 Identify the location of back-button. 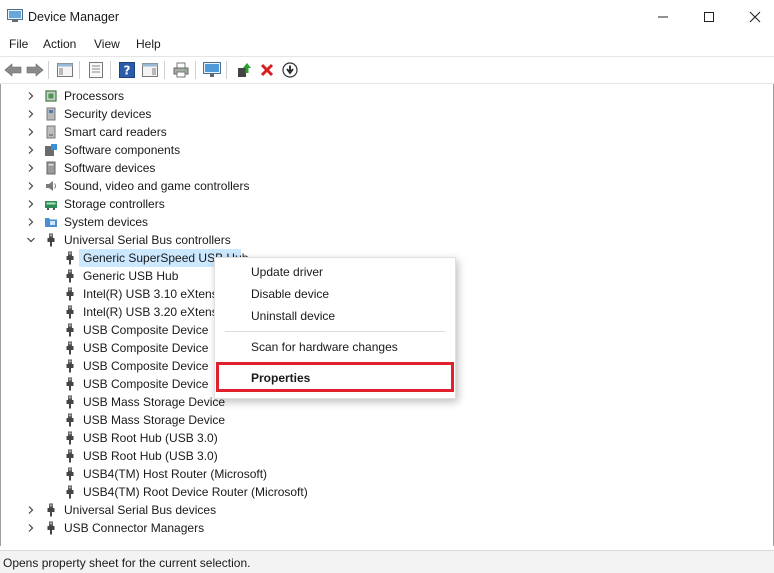
(13, 70).